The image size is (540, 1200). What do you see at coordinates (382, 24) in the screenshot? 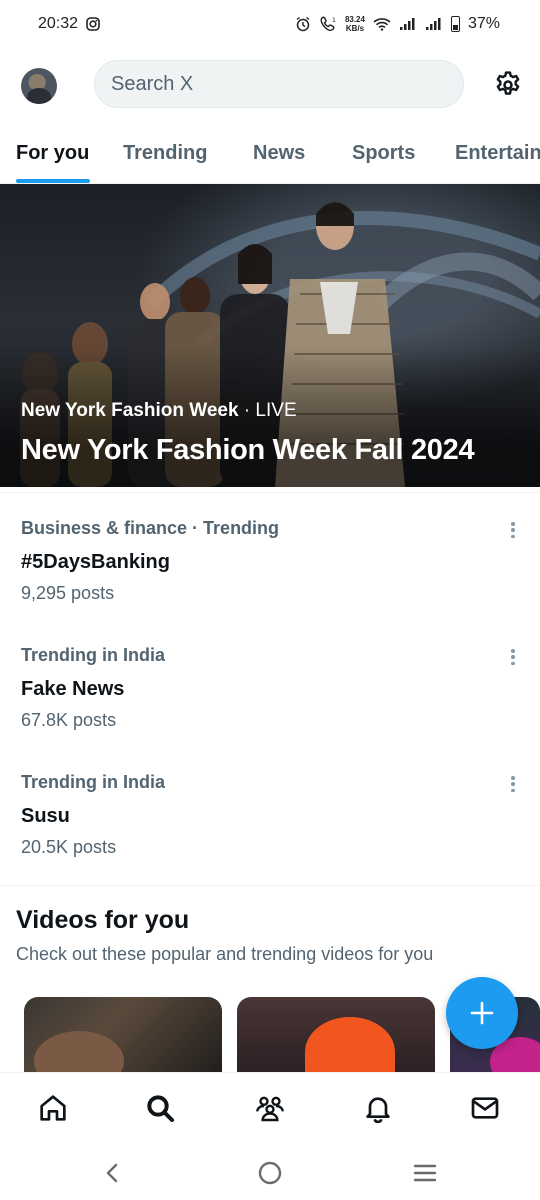
I see `wifi-icon` at bounding box center [382, 24].